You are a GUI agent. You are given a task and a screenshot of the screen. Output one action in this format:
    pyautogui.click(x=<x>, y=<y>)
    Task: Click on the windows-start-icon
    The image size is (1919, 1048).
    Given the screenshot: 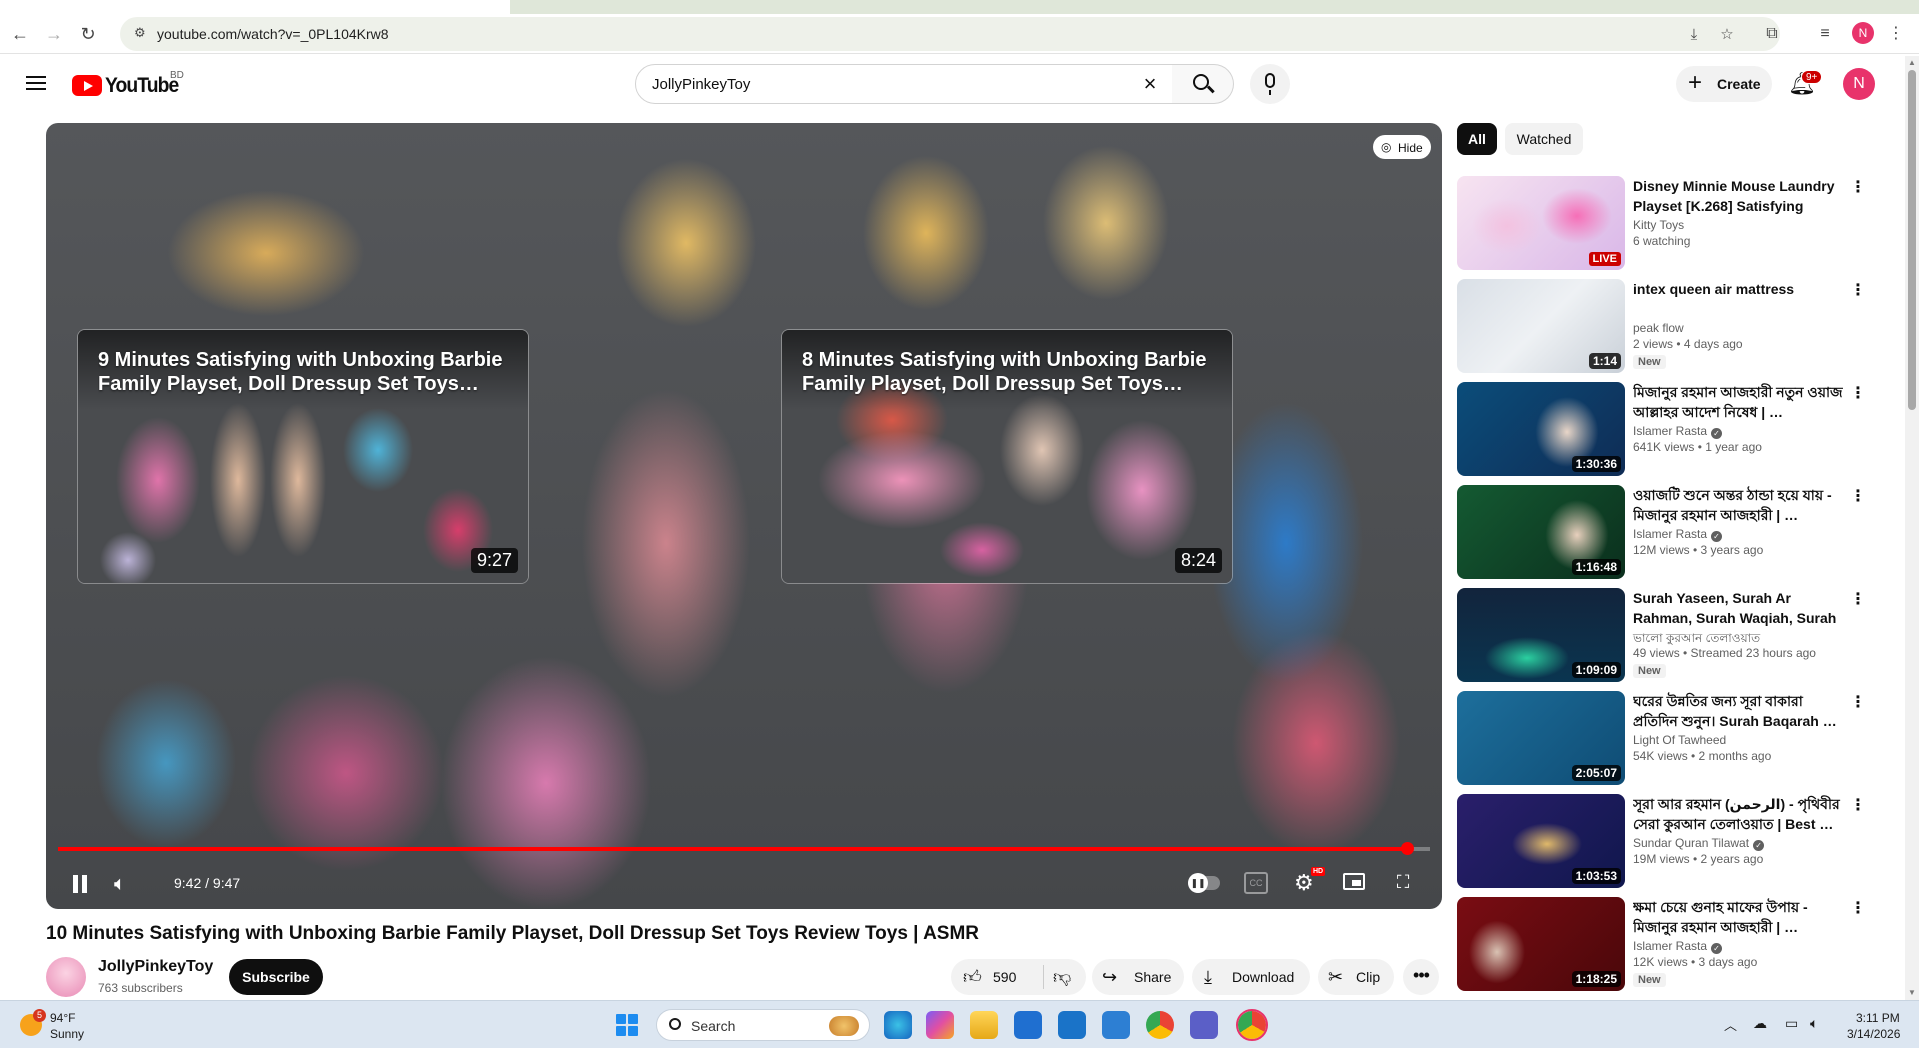 What is the action you would take?
    pyautogui.click(x=627, y=1025)
    